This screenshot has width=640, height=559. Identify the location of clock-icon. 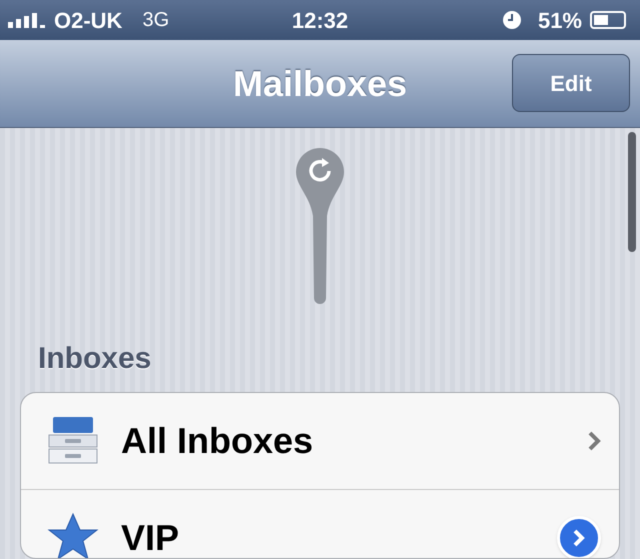
(512, 20).